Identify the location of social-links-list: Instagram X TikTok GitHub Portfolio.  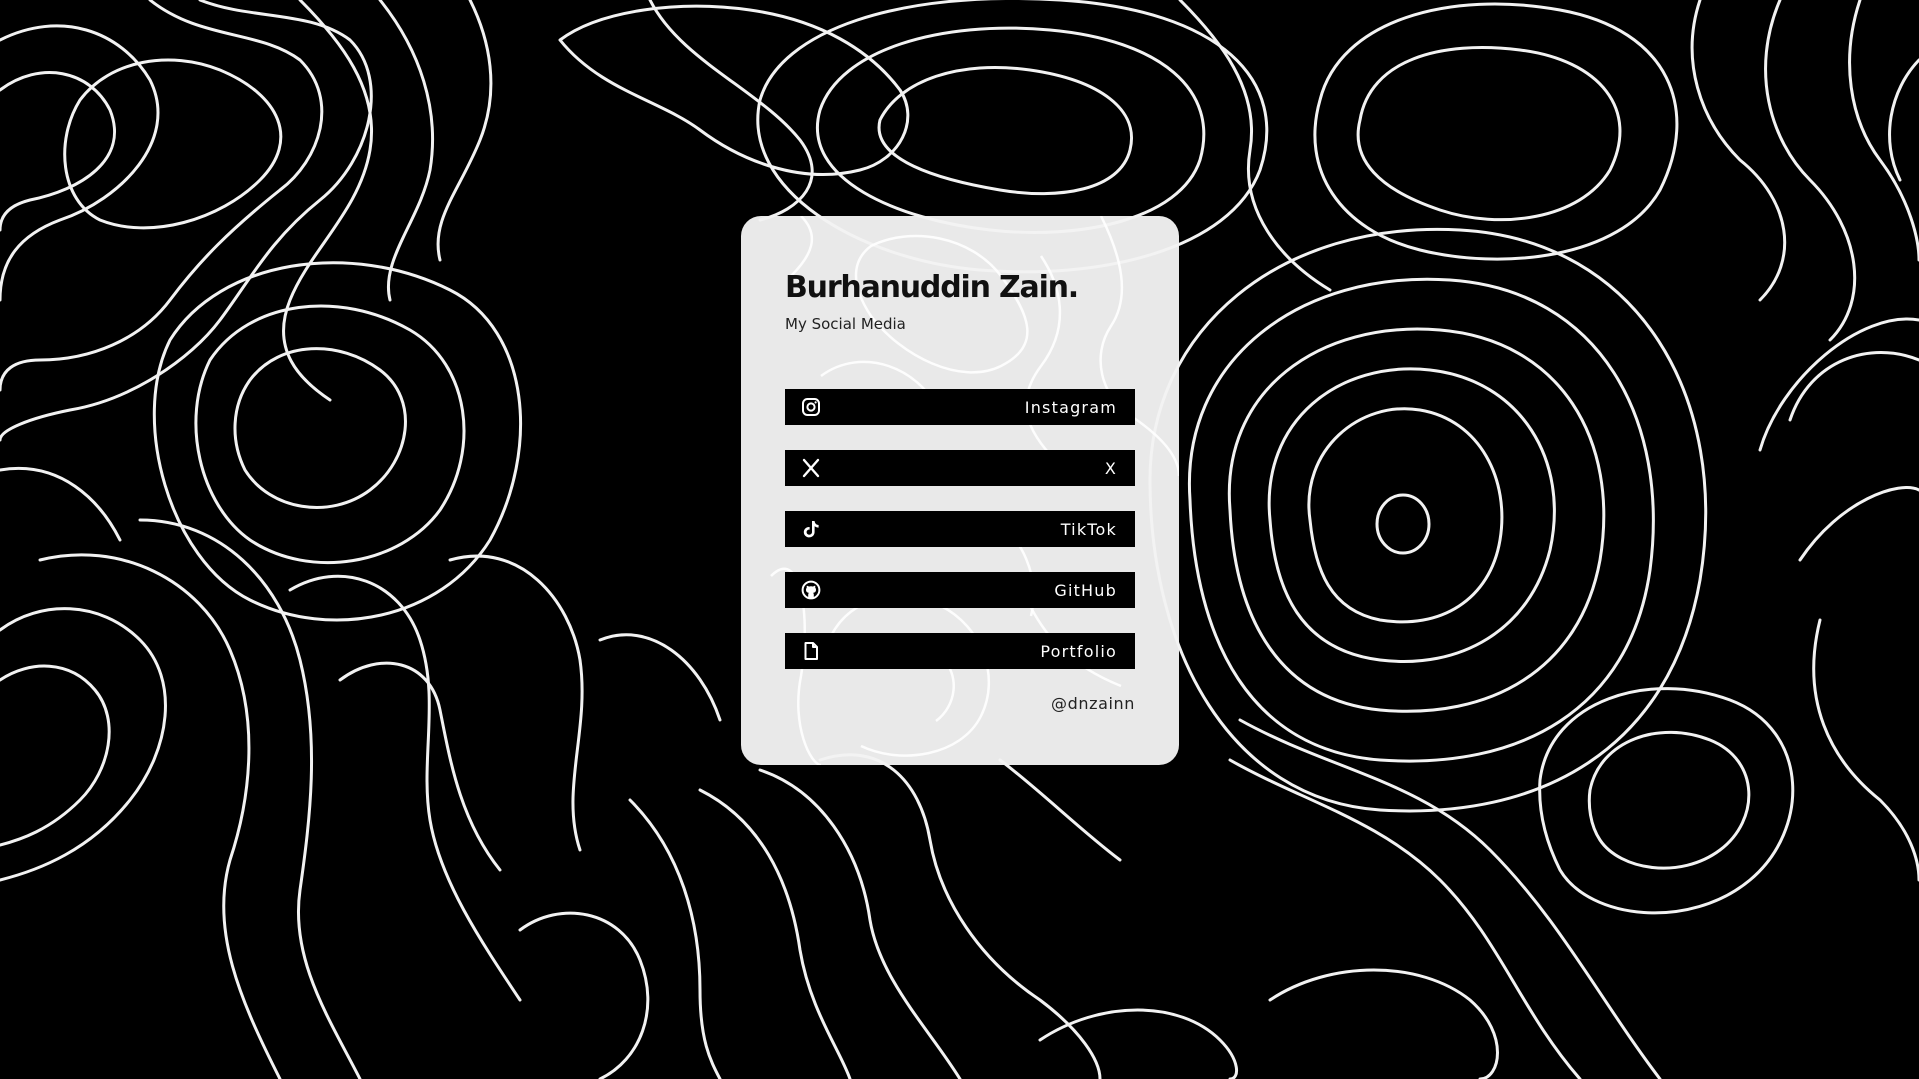
(960, 541).